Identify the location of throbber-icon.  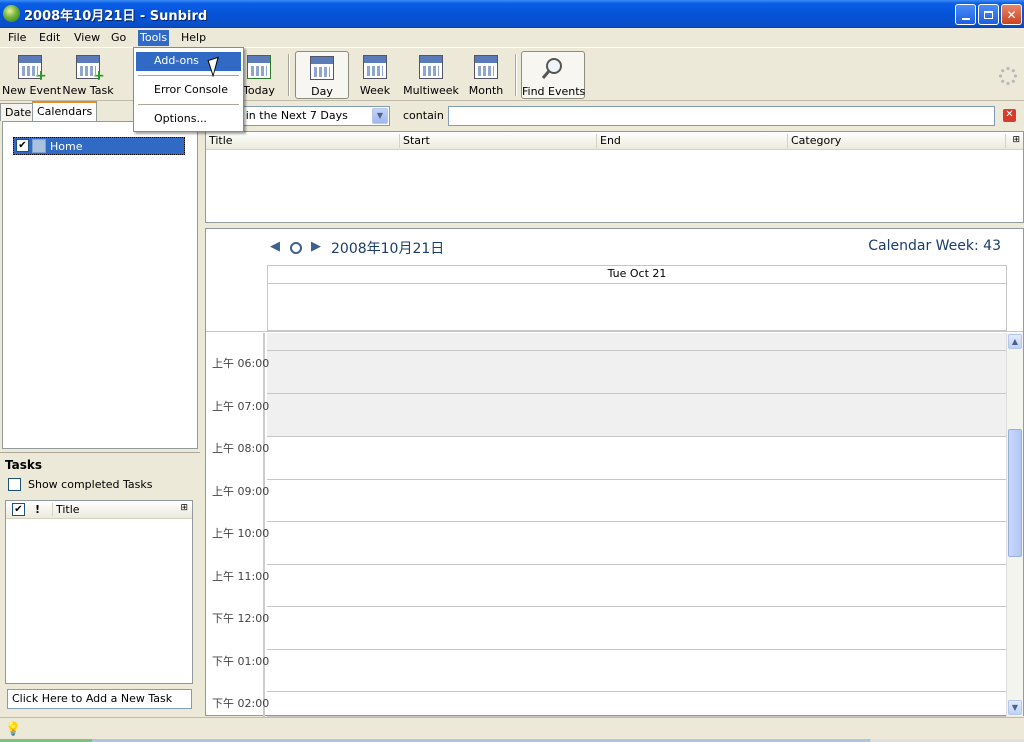
(1008, 76).